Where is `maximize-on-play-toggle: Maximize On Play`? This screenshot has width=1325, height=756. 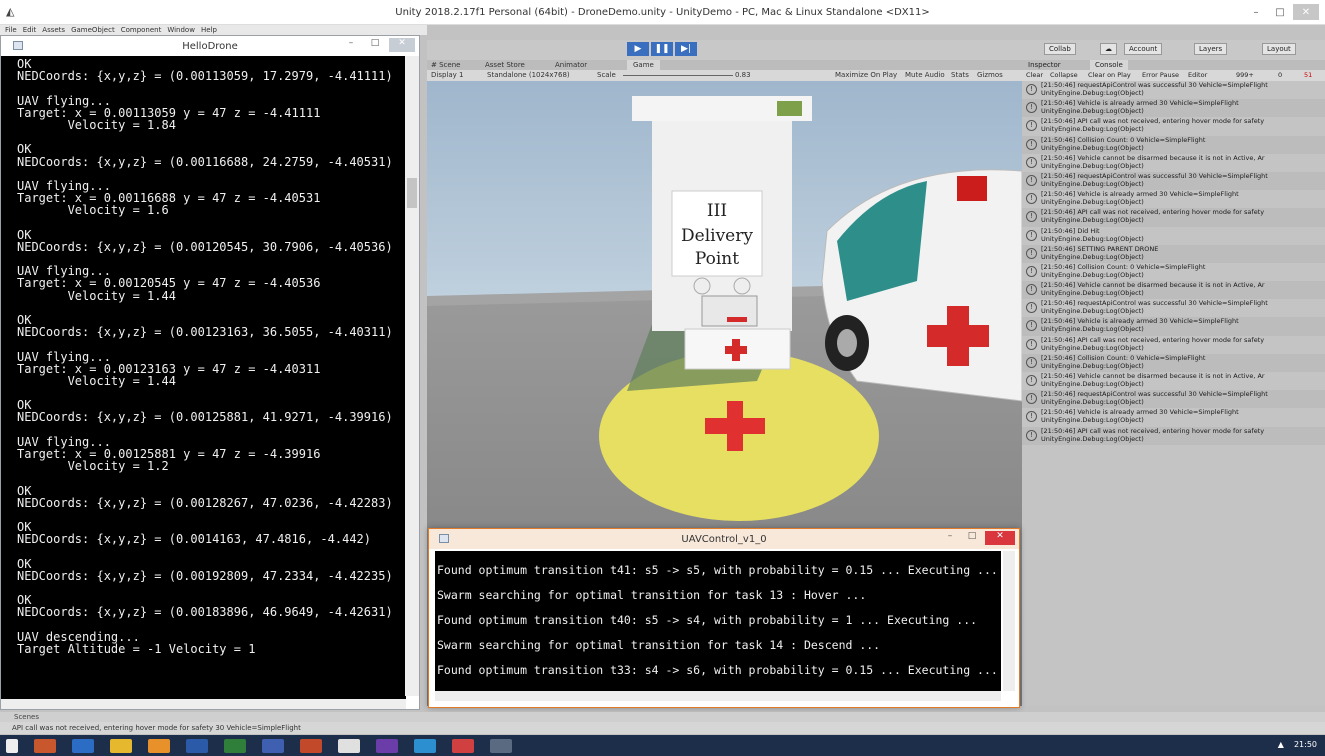 maximize-on-play-toggle: Maximize On Play is located at coordinates (866, 75).